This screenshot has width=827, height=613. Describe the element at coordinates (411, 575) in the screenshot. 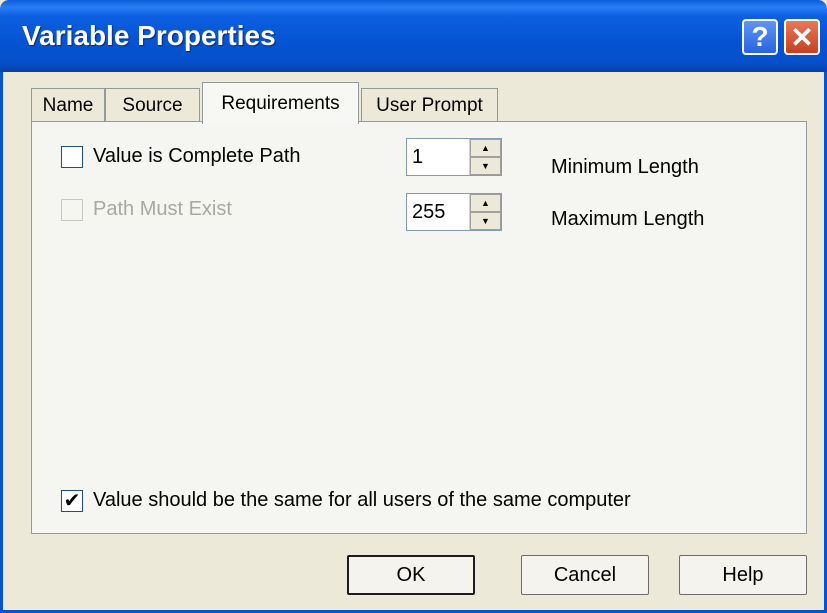

I see `ok-button: OK` at that location.